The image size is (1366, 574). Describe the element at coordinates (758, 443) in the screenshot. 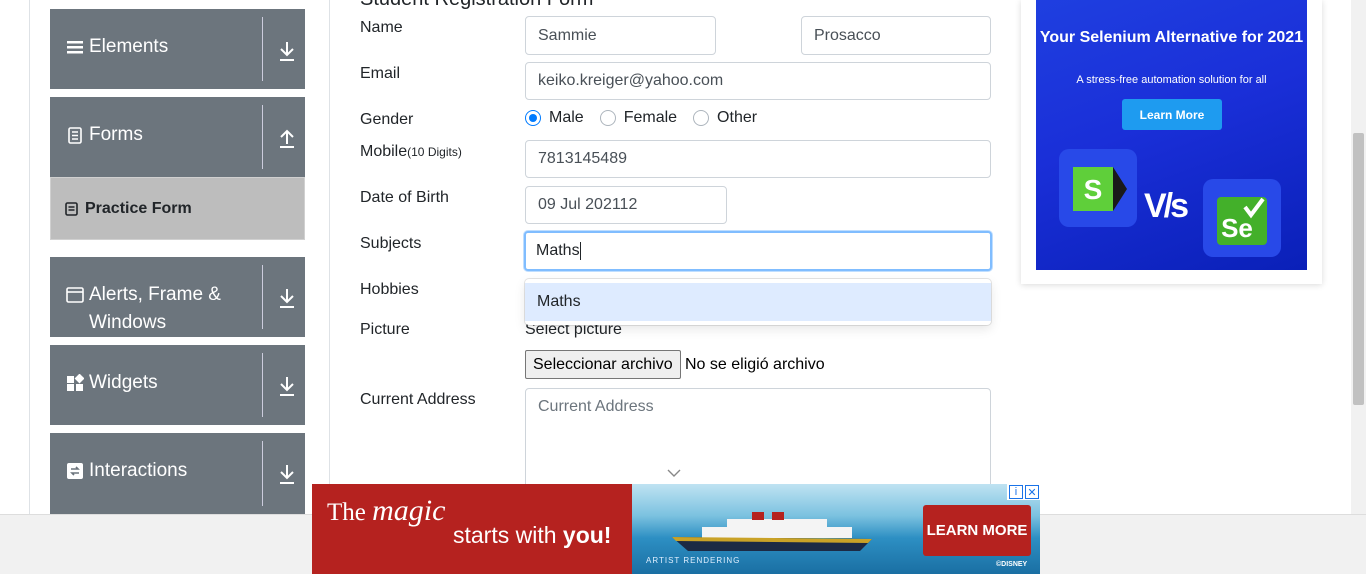

I see `current-address-textarea: Current Address` at that location.